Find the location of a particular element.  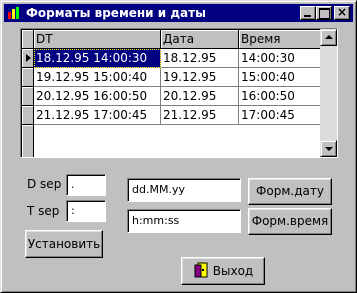

row-indicator-empty is located at coordinates (28, 141).